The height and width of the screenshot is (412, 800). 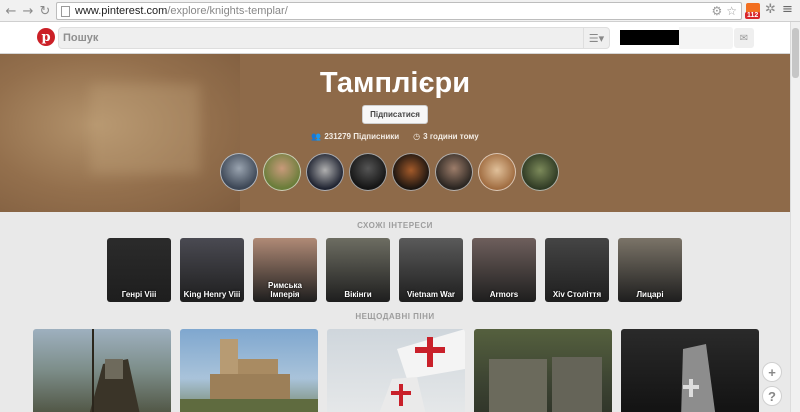 What do you see at coordinates (285, 270) in the screenshot?
I see `interest-tile: Римська Імперія` at bounding box center [285, 270].